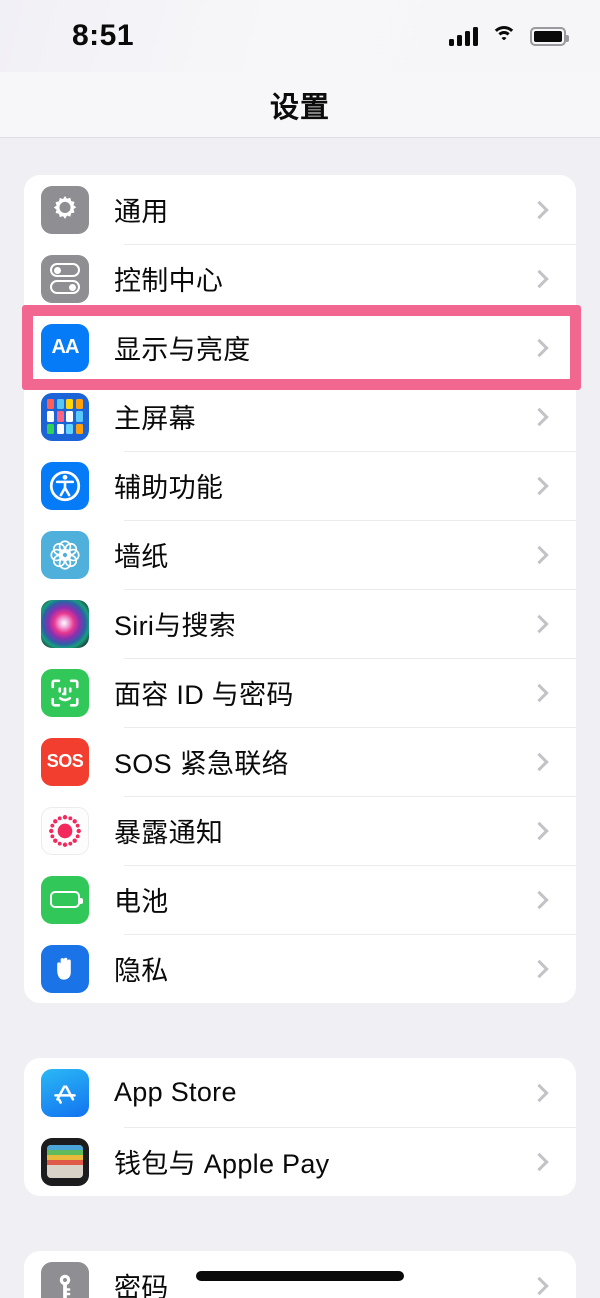 This screenshot has height=1298, width=600. What do you see at coordinates (141, 971) in the screenshot?
I see `settings-row-label: 隐私` at bounding box center [141, 971].